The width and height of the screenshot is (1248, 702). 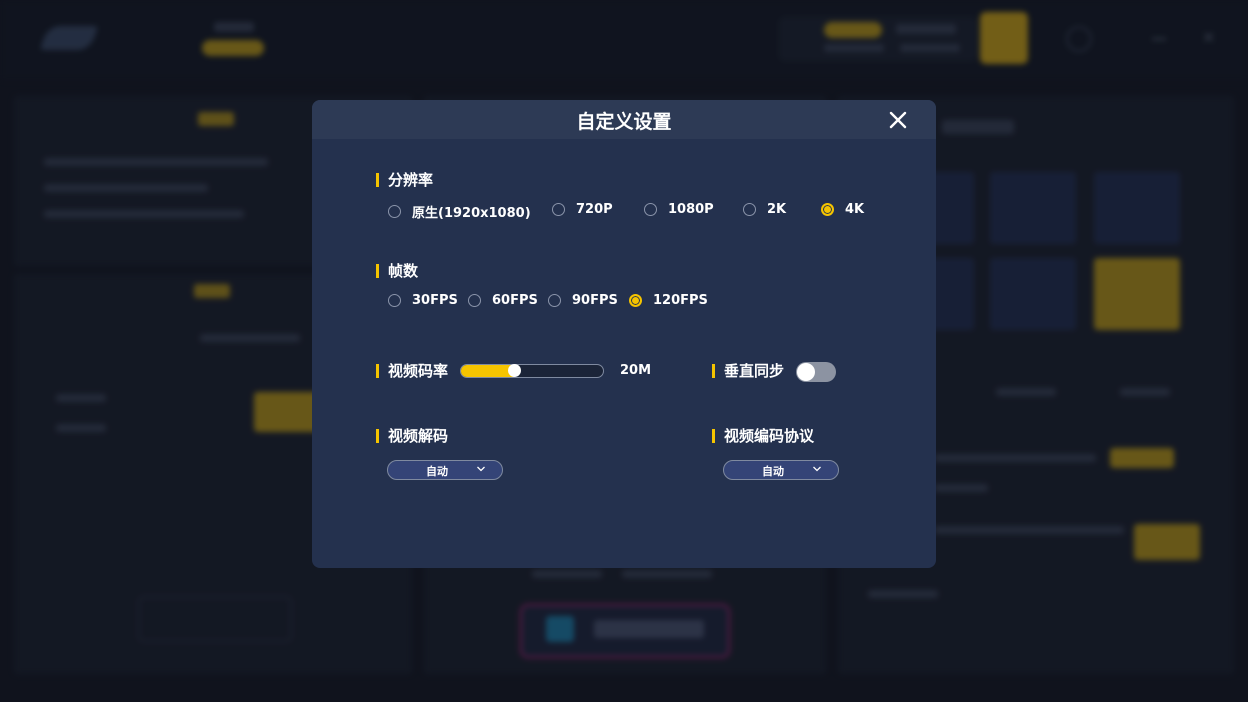 I want to click on radio-fps-90: 90FPS, so click(x=583, y=300).